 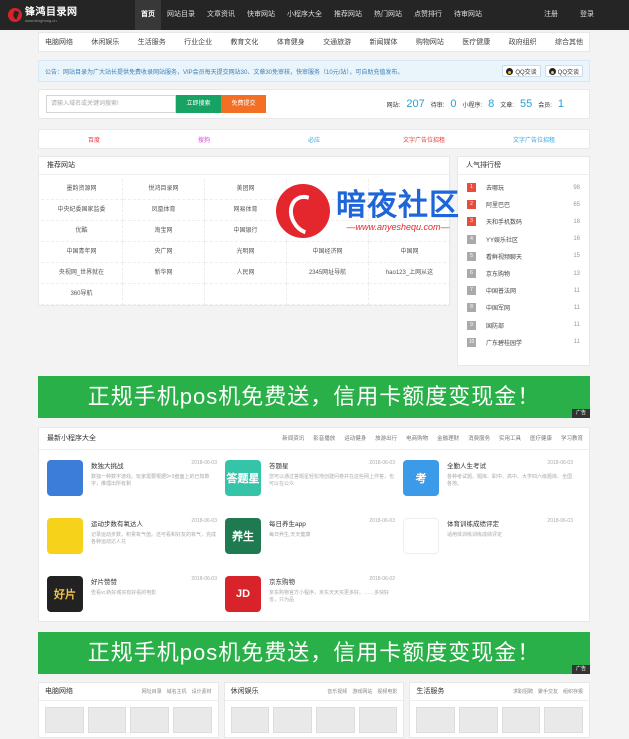 I want to click on category-item: 生活服务, so click(x=152, y=42).